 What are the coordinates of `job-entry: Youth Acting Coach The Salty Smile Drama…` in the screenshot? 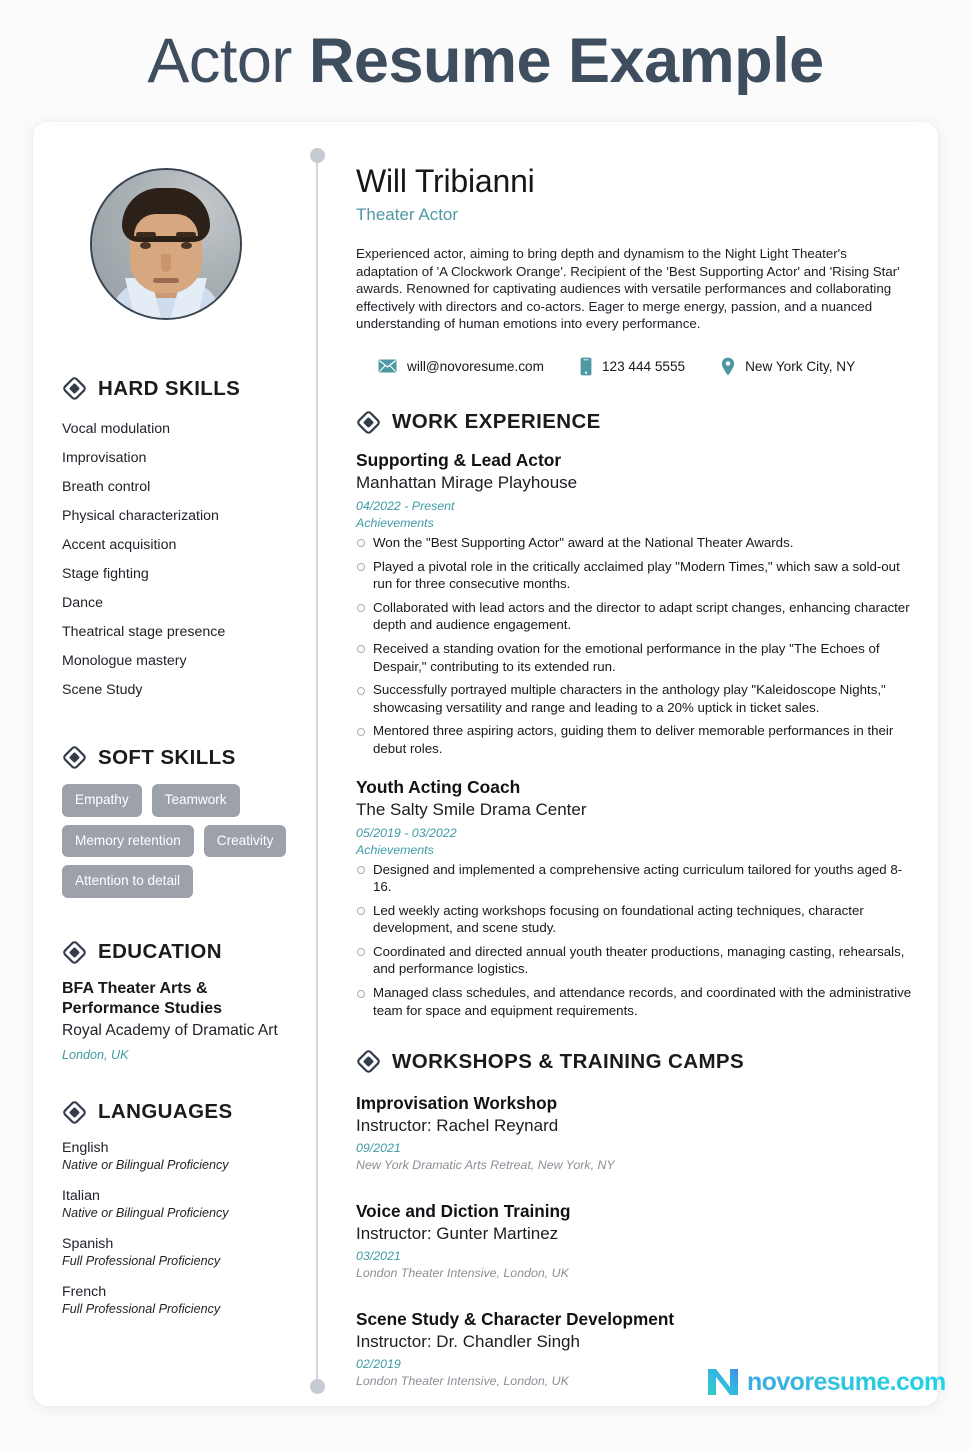 It's located at (634, 898).